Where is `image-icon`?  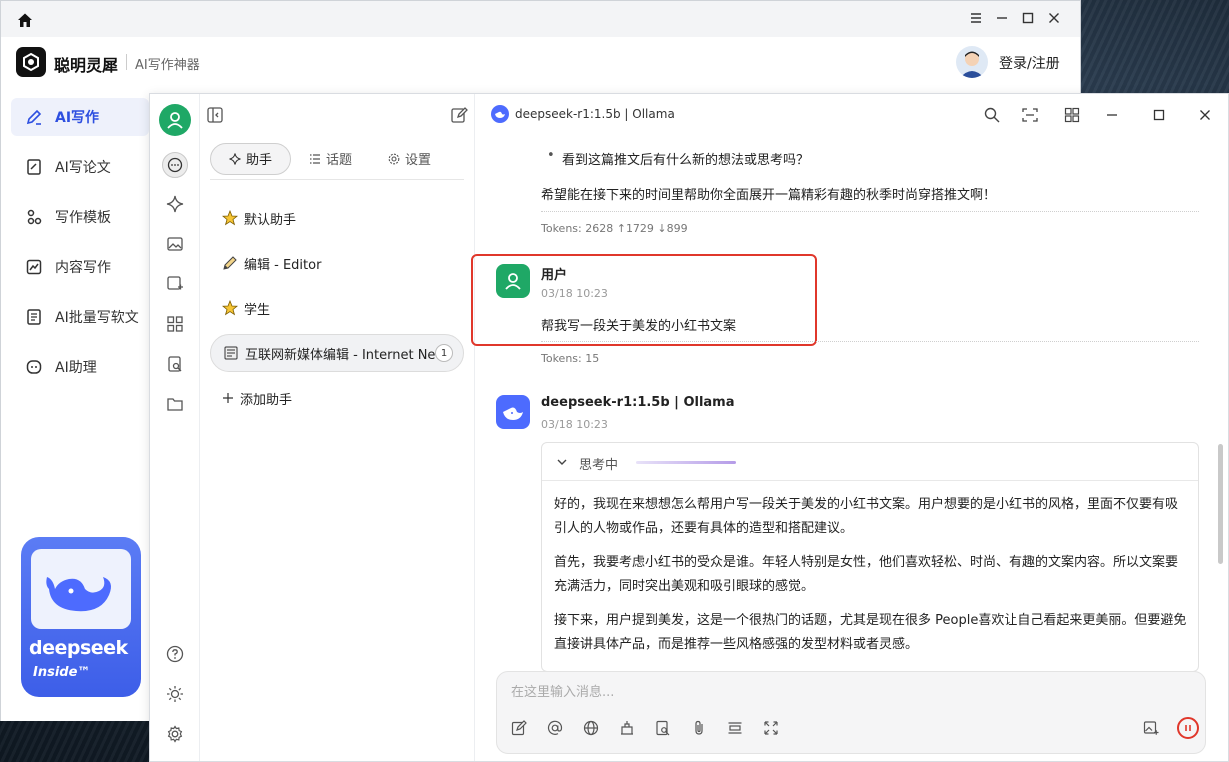
image-icon is located at coordinates (175, 244).